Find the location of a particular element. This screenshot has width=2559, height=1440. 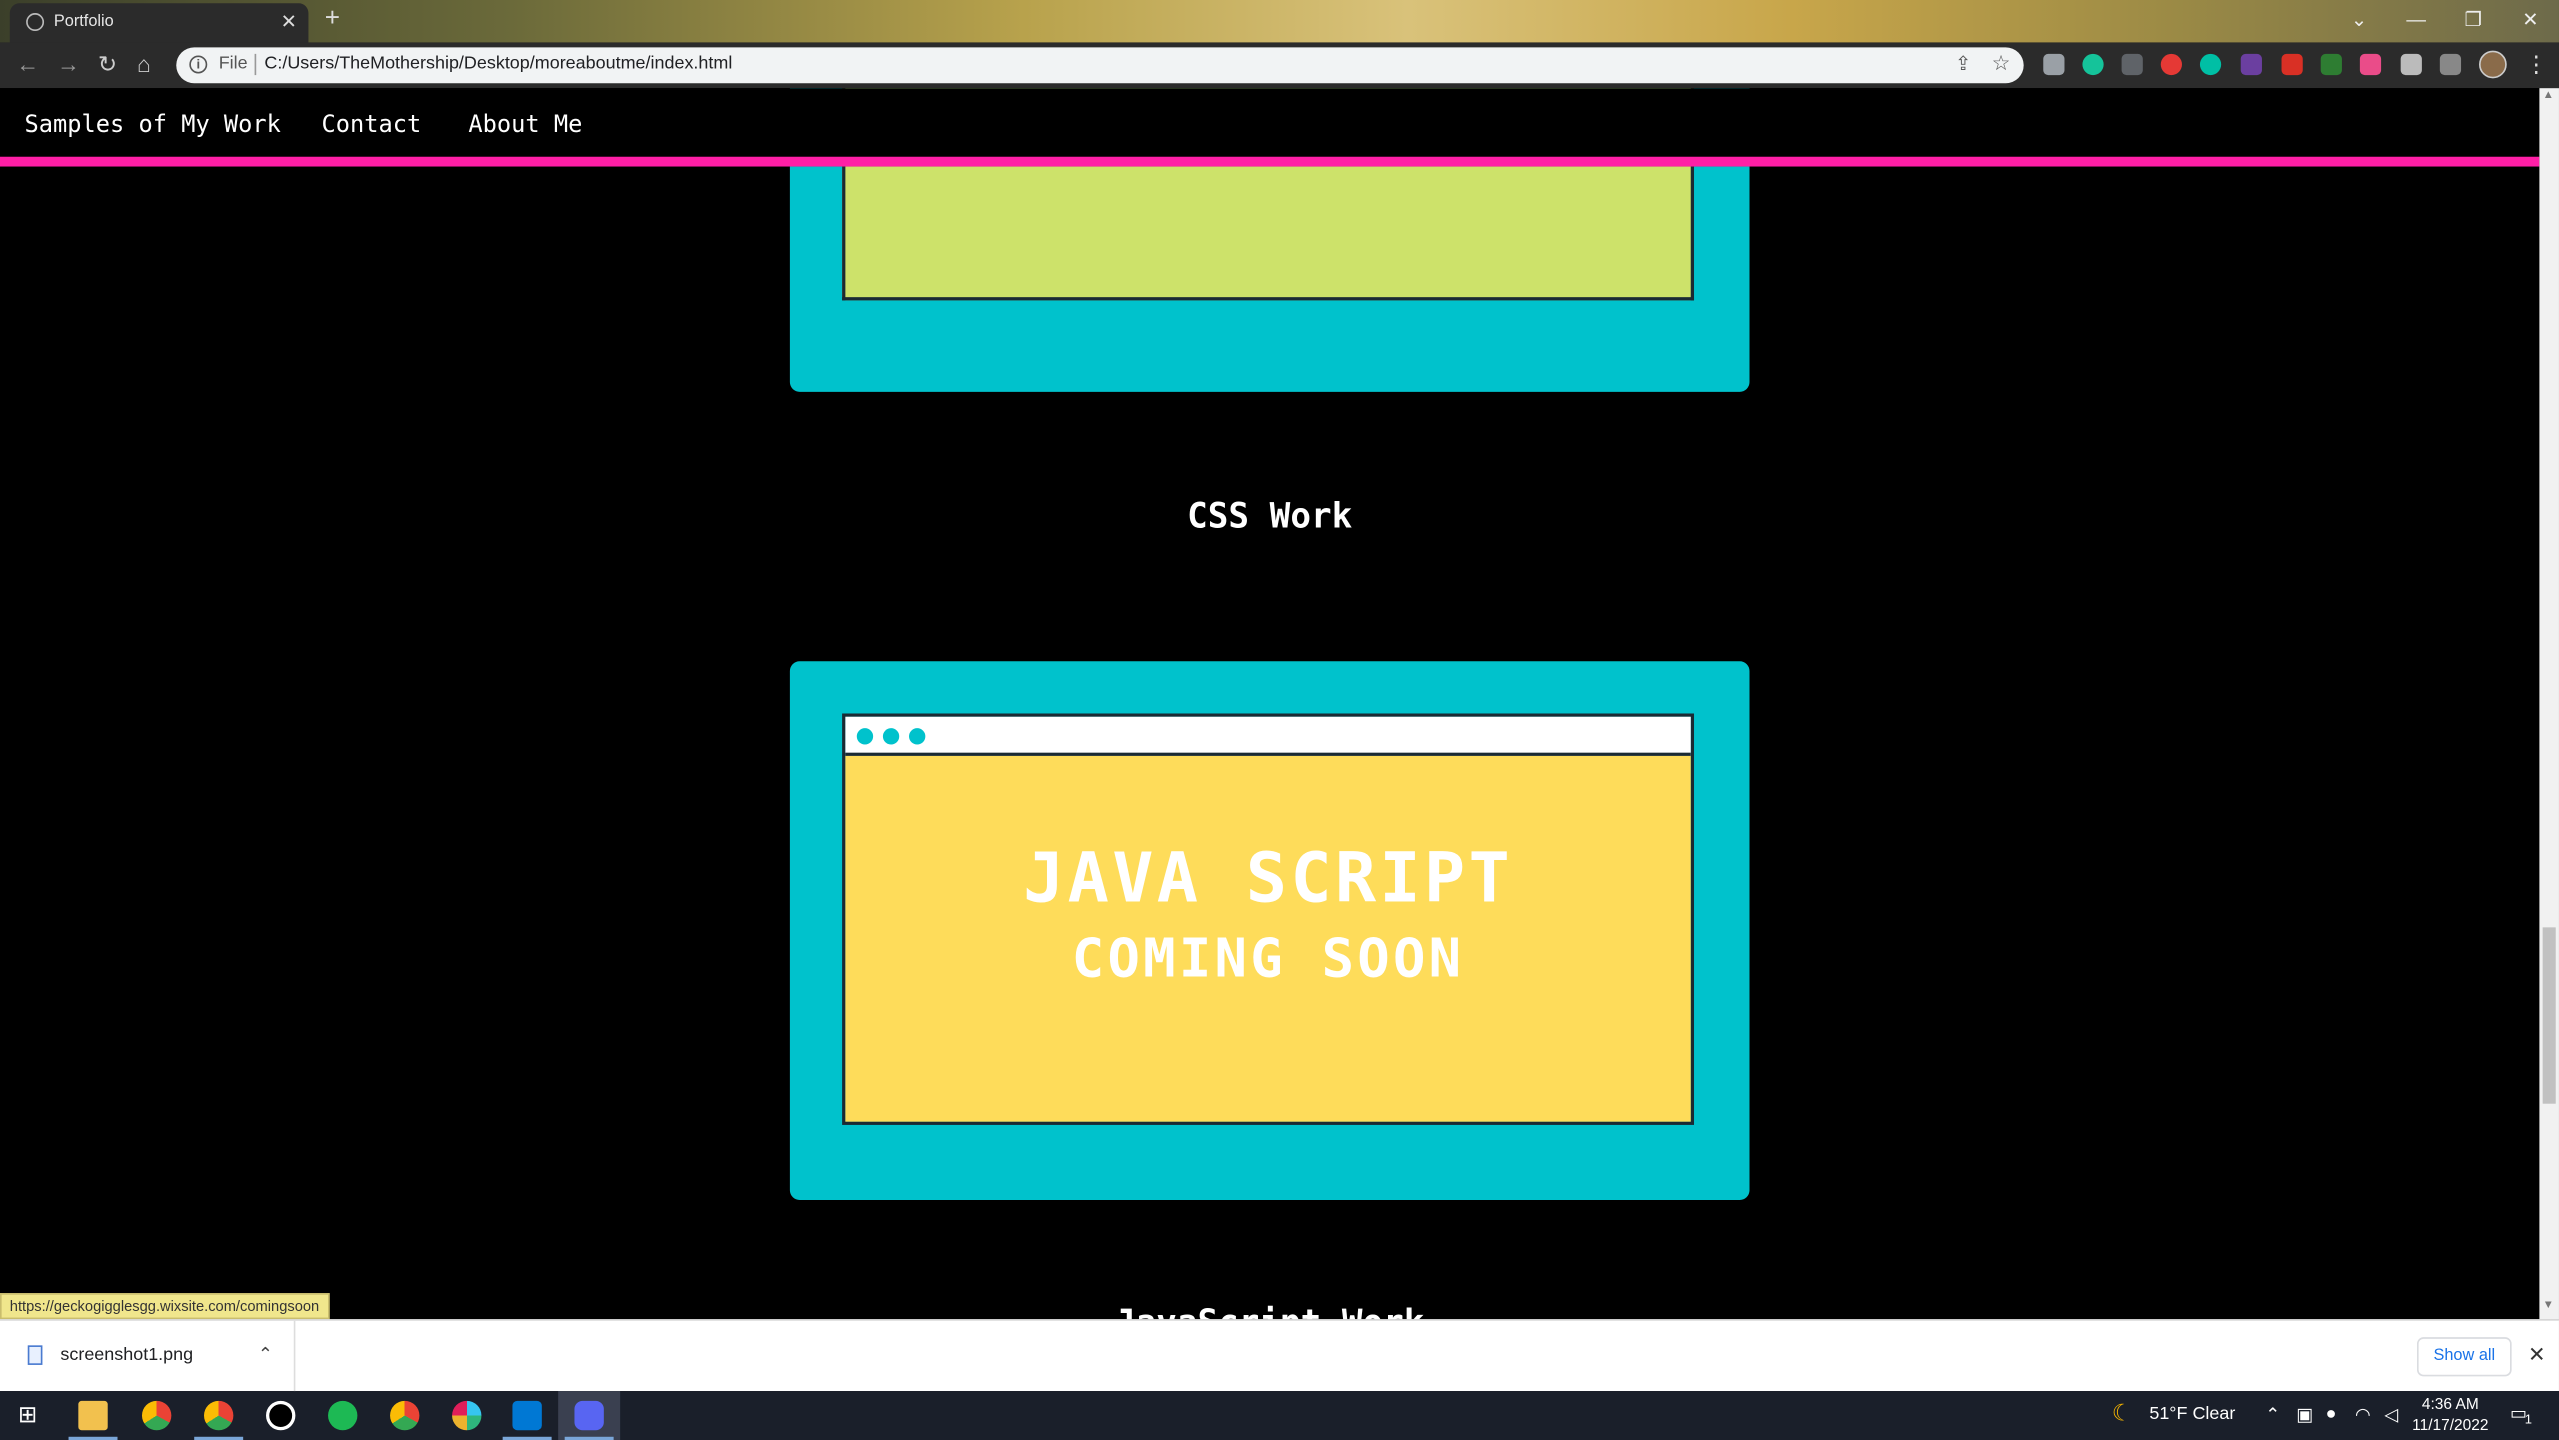

clock: 4:36 AM 11/17/2022 is located at coordinates (2450, 1415).